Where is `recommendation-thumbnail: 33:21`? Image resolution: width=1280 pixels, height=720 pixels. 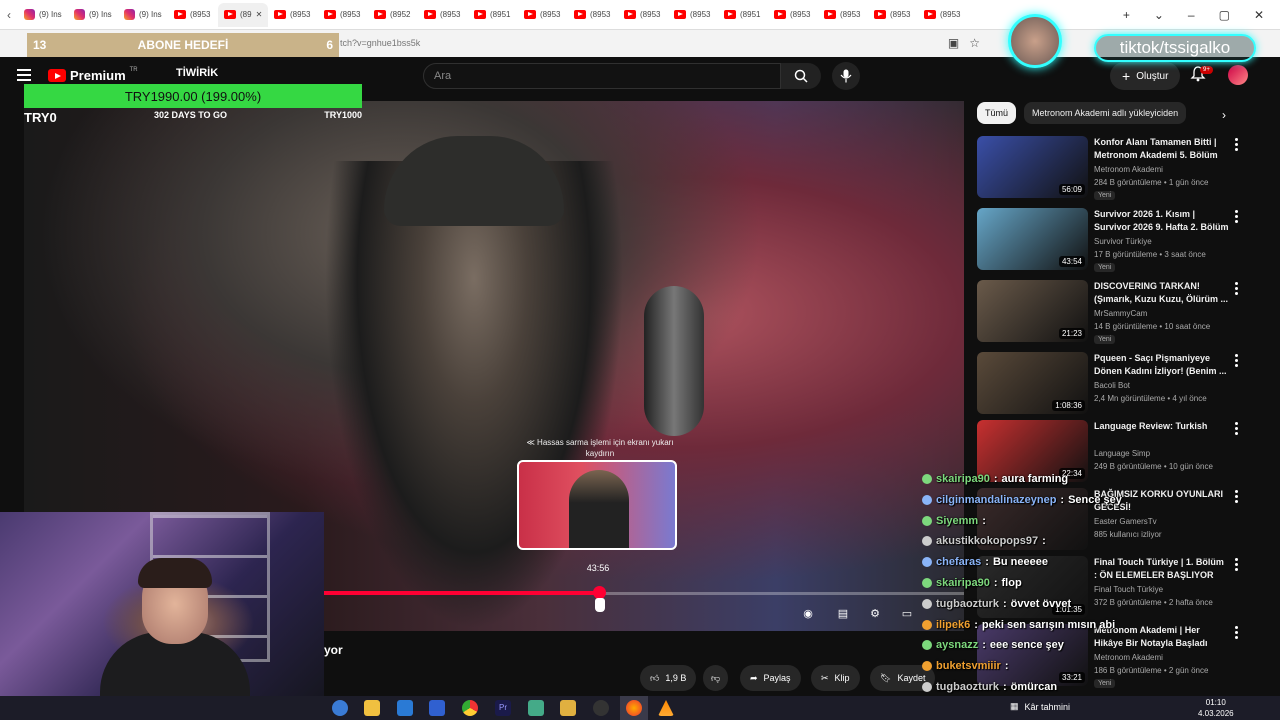 recommendation-thumbnail: 33:21 is located at coordinates (1032, 655).